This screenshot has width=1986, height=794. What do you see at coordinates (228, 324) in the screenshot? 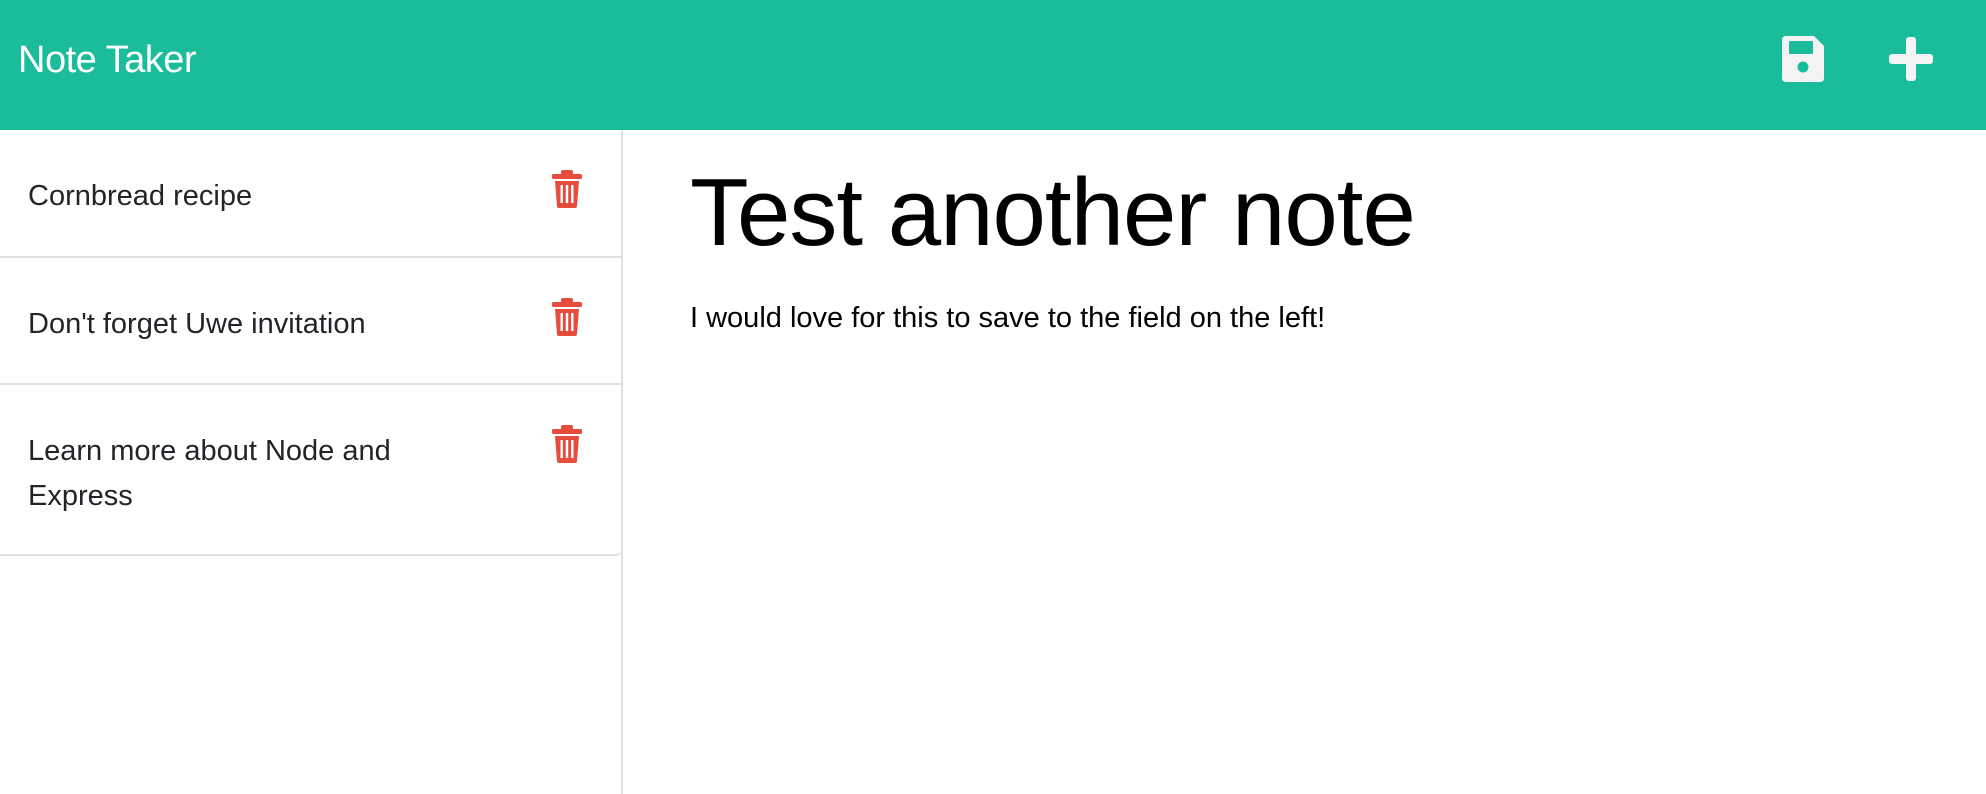
I see `note-title: Don't forget Uwe invitation` at bounding box center [228, 324].